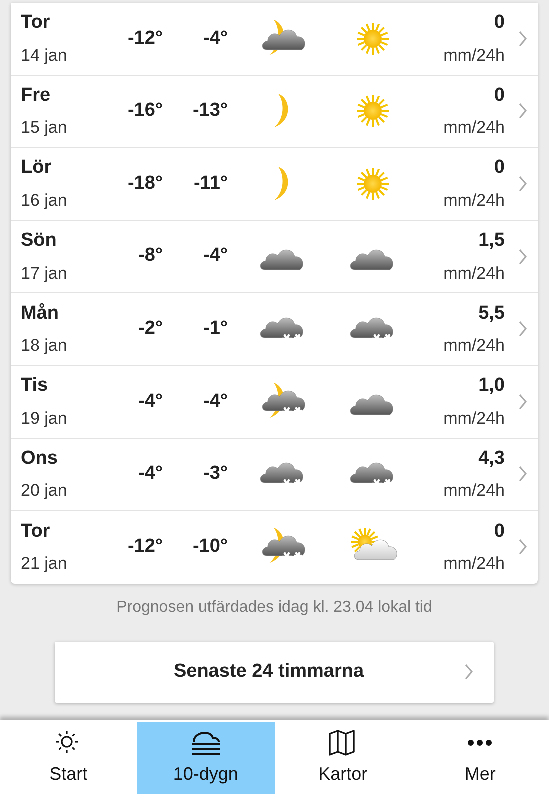 Image resolution: width=549 pixels, height=800 pixels. What do you see at coordinates (150, 328) in the screenshot?
I see `low-temperature: -2°` at bounding box center [150, 328].